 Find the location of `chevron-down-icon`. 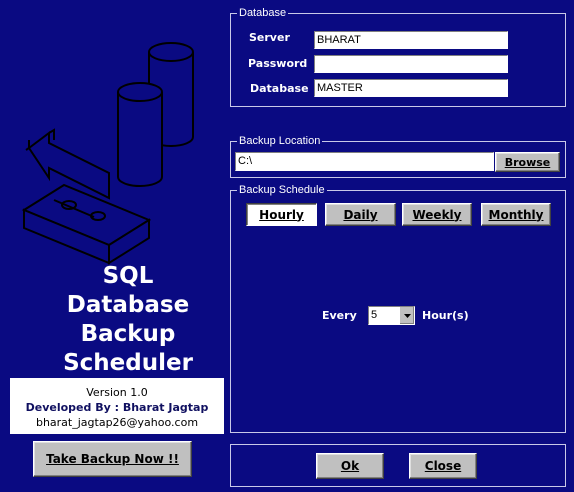

chevron-down-icon is located at coordinates (406, 315).